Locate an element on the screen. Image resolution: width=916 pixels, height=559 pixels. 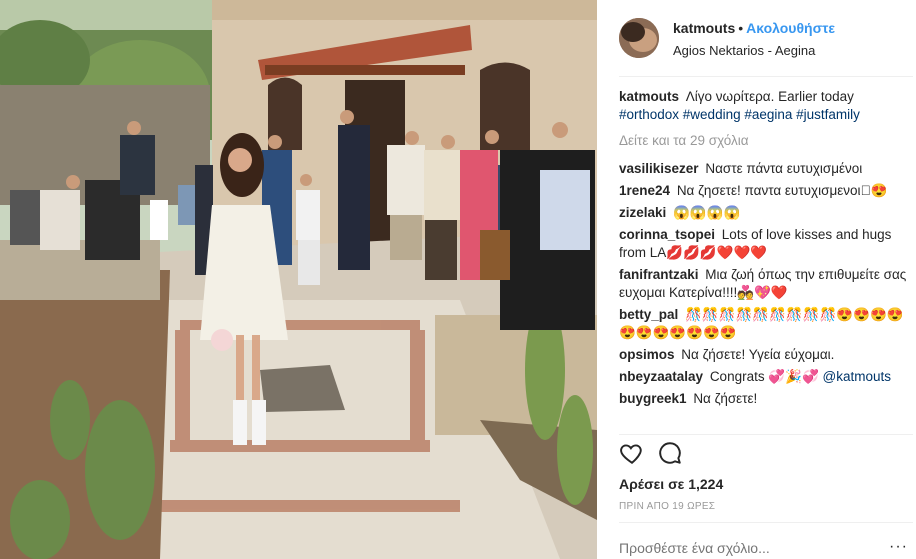
comment-username: nbeyzaatalay is located at coordinates (661, 376).